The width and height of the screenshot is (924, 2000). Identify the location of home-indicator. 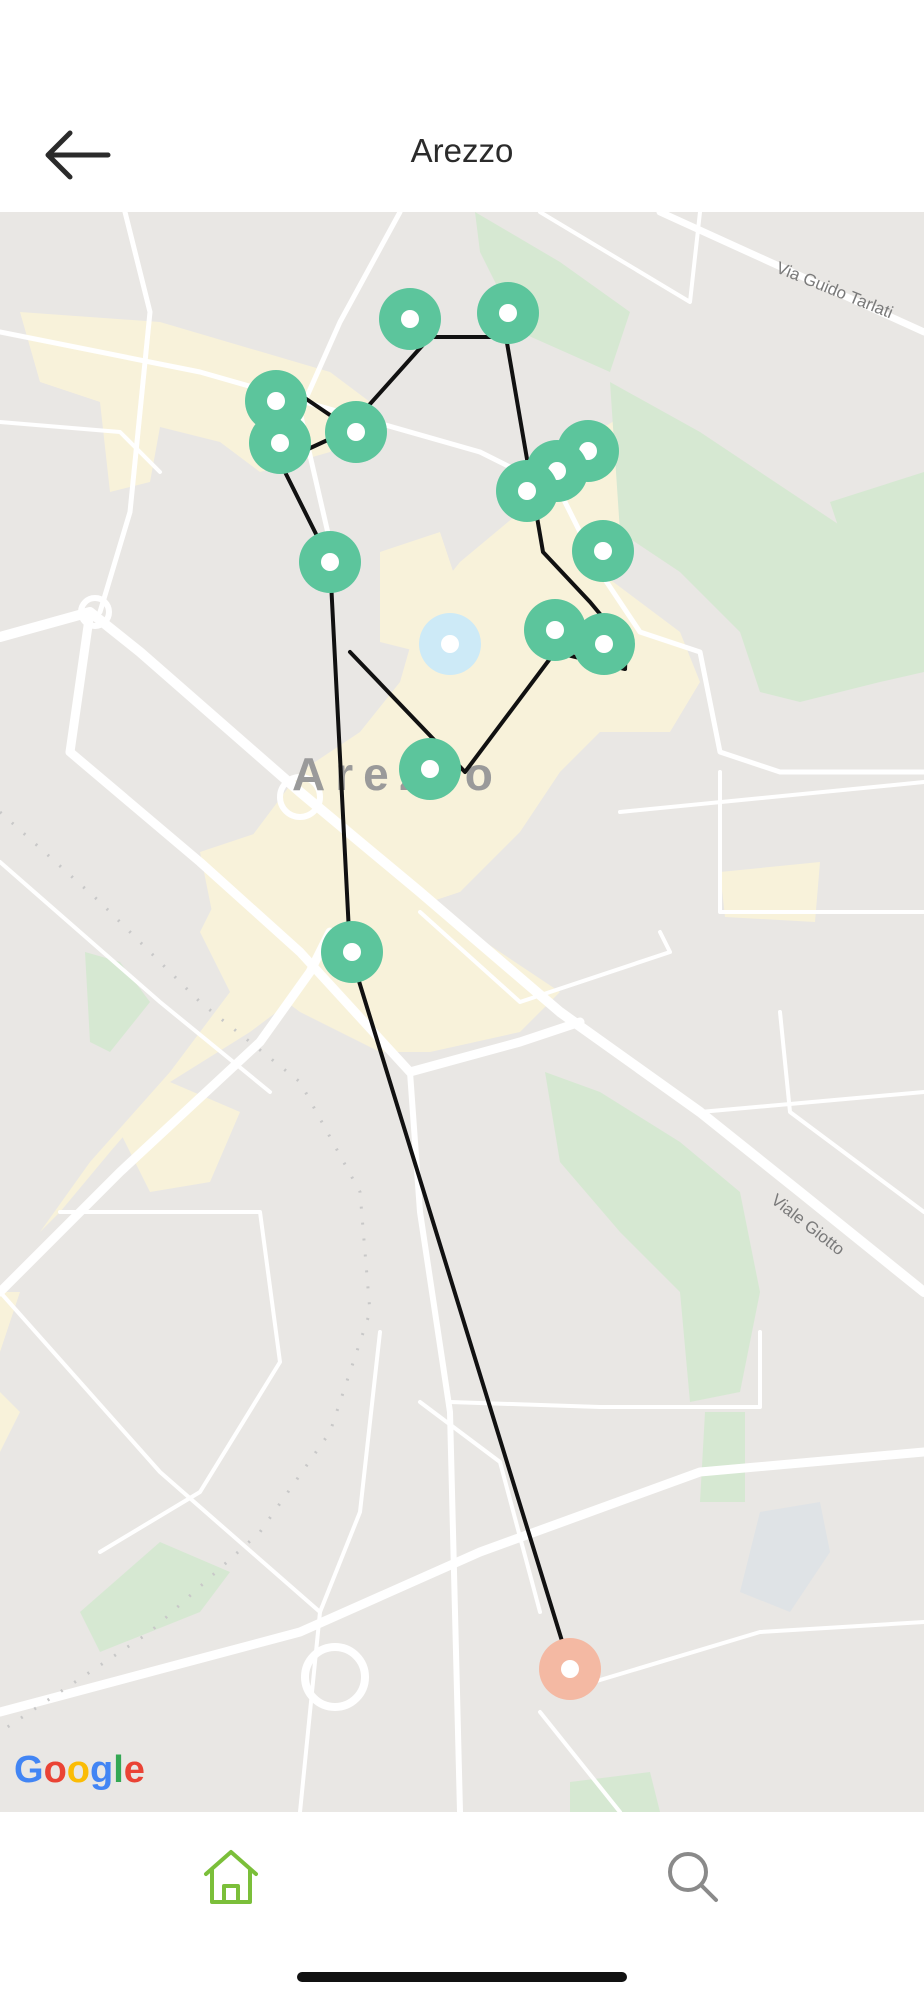
(462, 1977).